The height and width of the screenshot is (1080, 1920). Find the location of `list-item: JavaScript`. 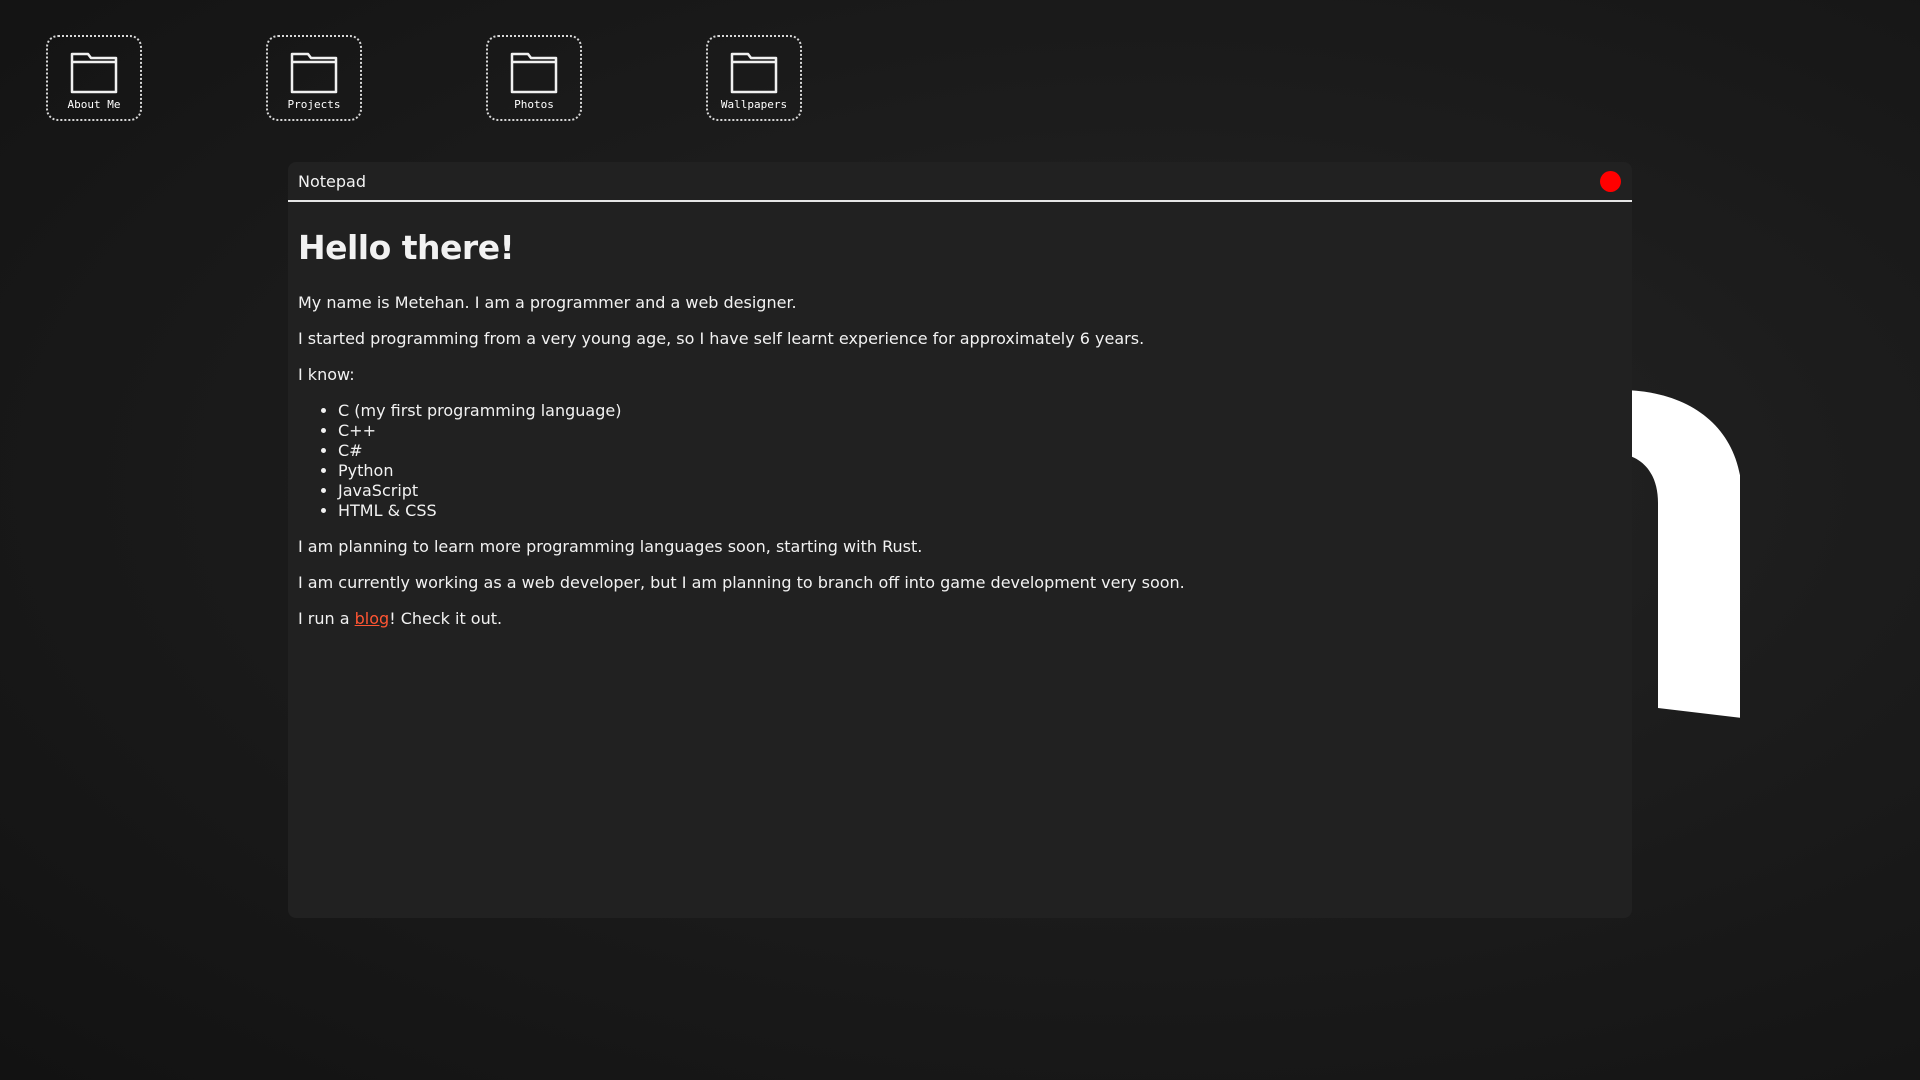

list-item: JavaScript is located at coordinates (980, 491).